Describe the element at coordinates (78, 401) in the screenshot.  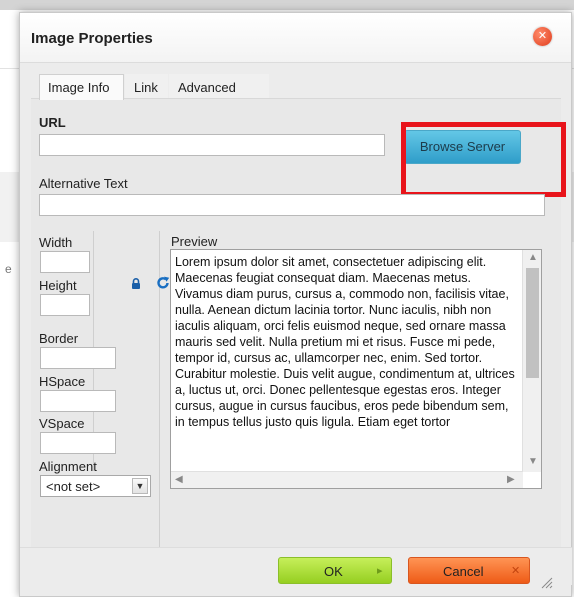
I see `hspace-input` at that location.